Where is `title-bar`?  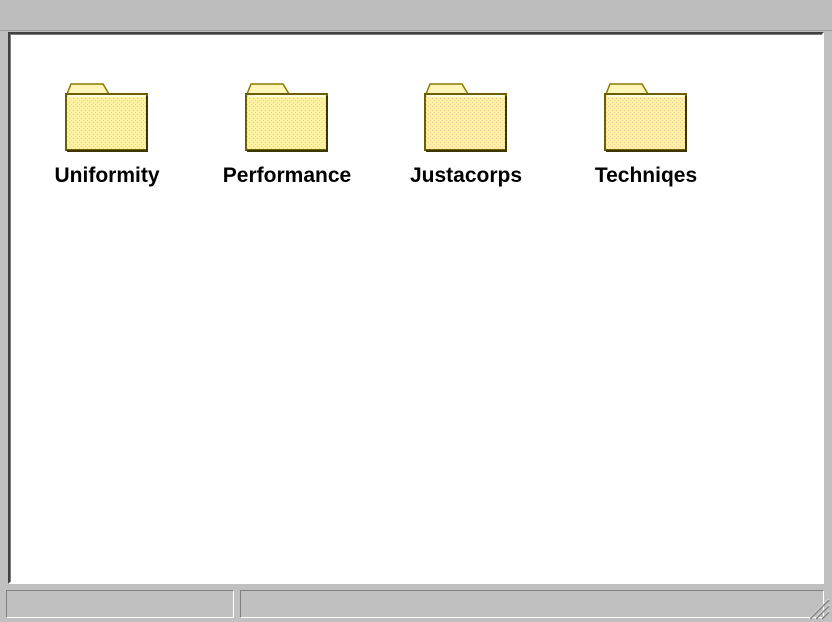 title-bar is located at coordinates (416, 15).